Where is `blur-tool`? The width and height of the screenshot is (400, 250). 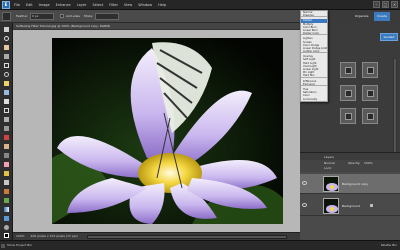 blur-tool is located at coordinates (6, 227).